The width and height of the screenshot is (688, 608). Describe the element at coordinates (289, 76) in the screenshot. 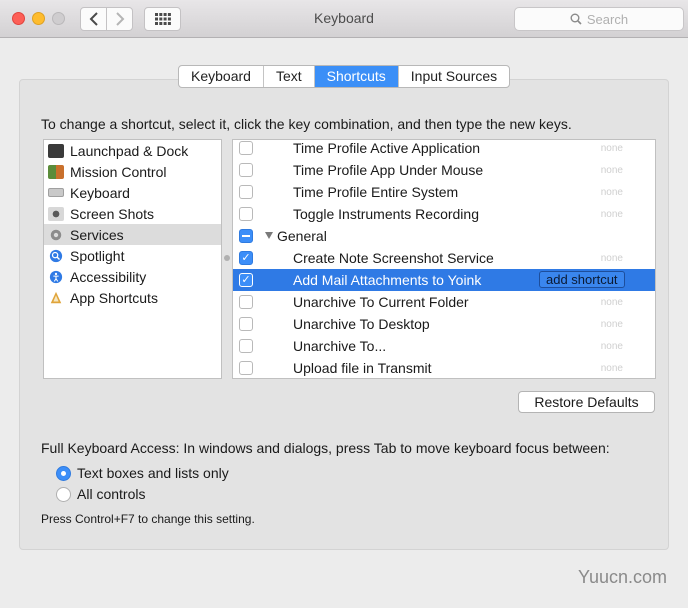

I see `tab-text: Text` at that location.